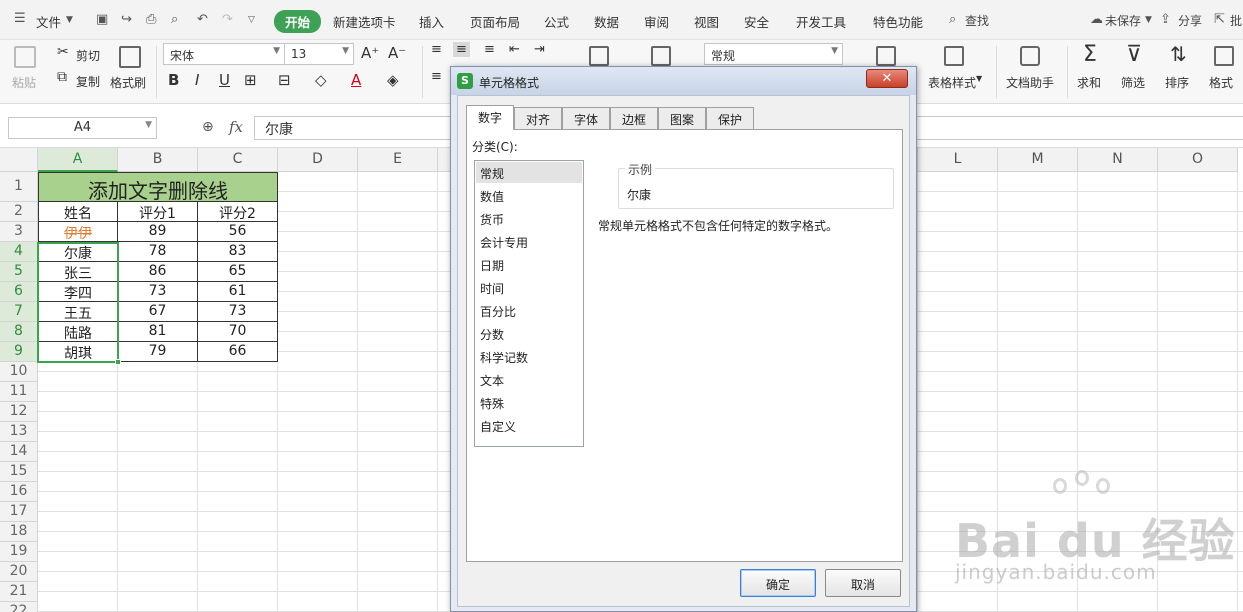  What do you see at coordinates (19, 187) in the screenshot?
I see `row-header: 1` at bounding box center [19, 187].